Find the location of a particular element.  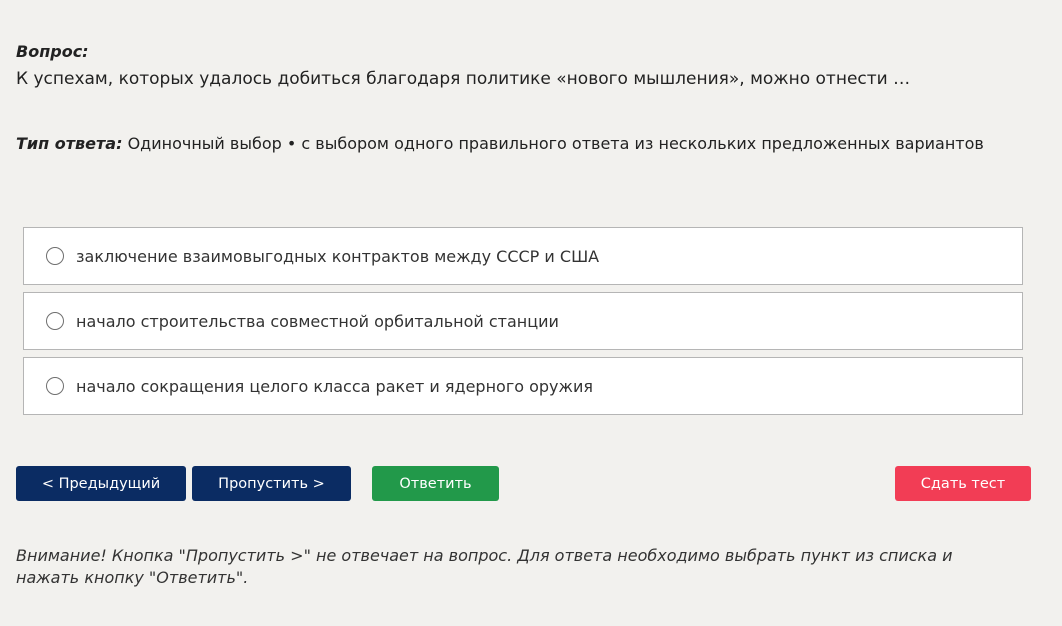

previous-button: < Предыдущий is located at coordinates (101, 483).